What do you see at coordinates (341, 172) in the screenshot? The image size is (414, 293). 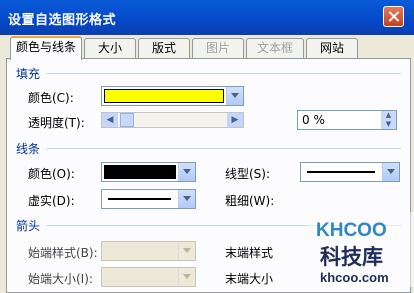 I see `line-style-preview` at bounding box center [341, 172].